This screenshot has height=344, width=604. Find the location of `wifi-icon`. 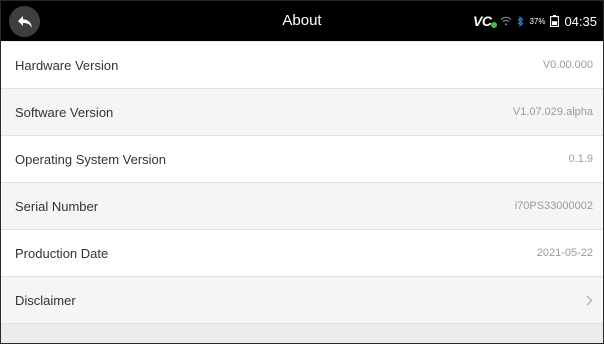

wifi-icon is located at coordinates (506, 21).